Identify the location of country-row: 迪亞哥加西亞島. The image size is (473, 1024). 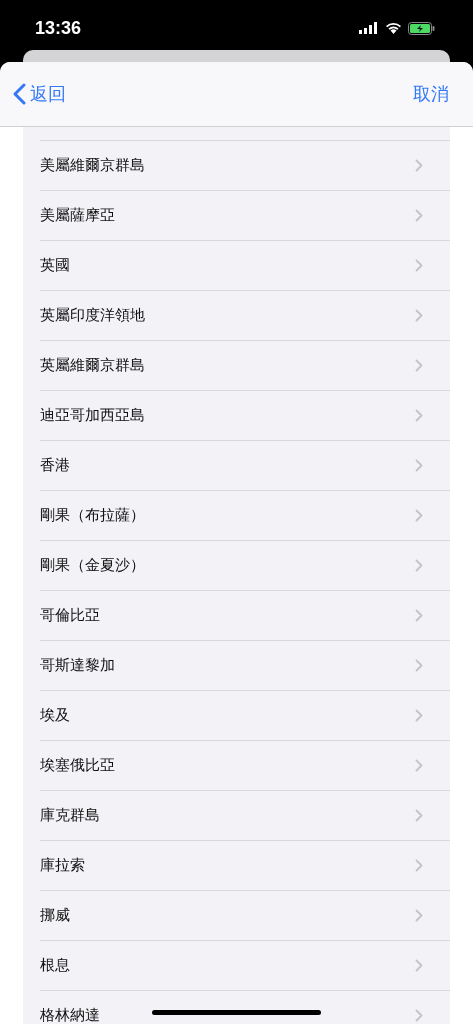
(245, 415).